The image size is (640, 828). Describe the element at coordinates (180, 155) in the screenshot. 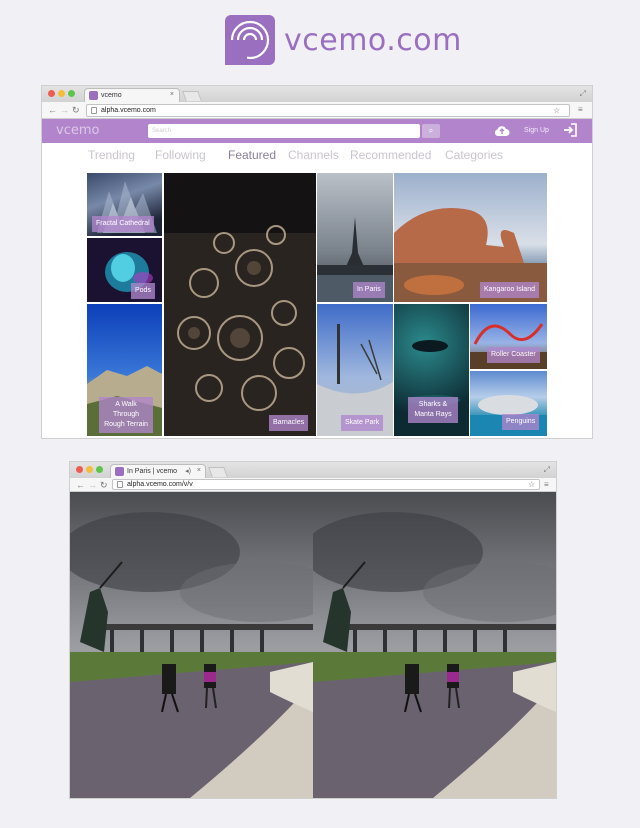

I see `nav-following: Following` at that location.